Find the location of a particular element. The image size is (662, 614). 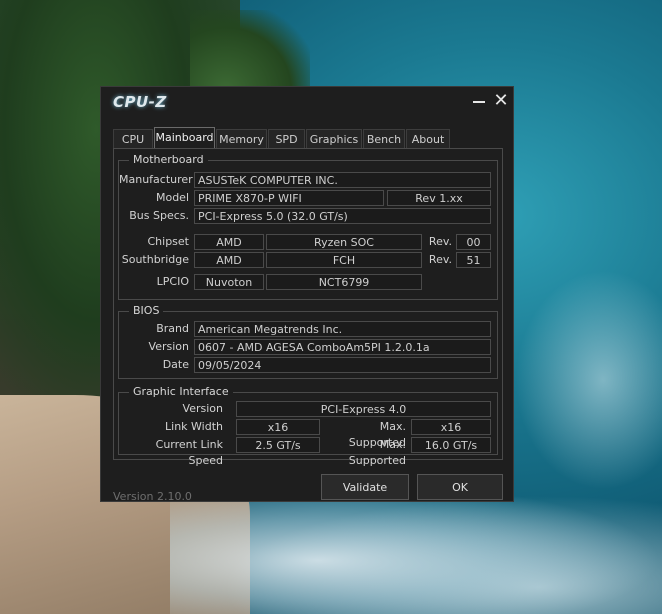

tab-about: About is located at coordinates (428, 138).